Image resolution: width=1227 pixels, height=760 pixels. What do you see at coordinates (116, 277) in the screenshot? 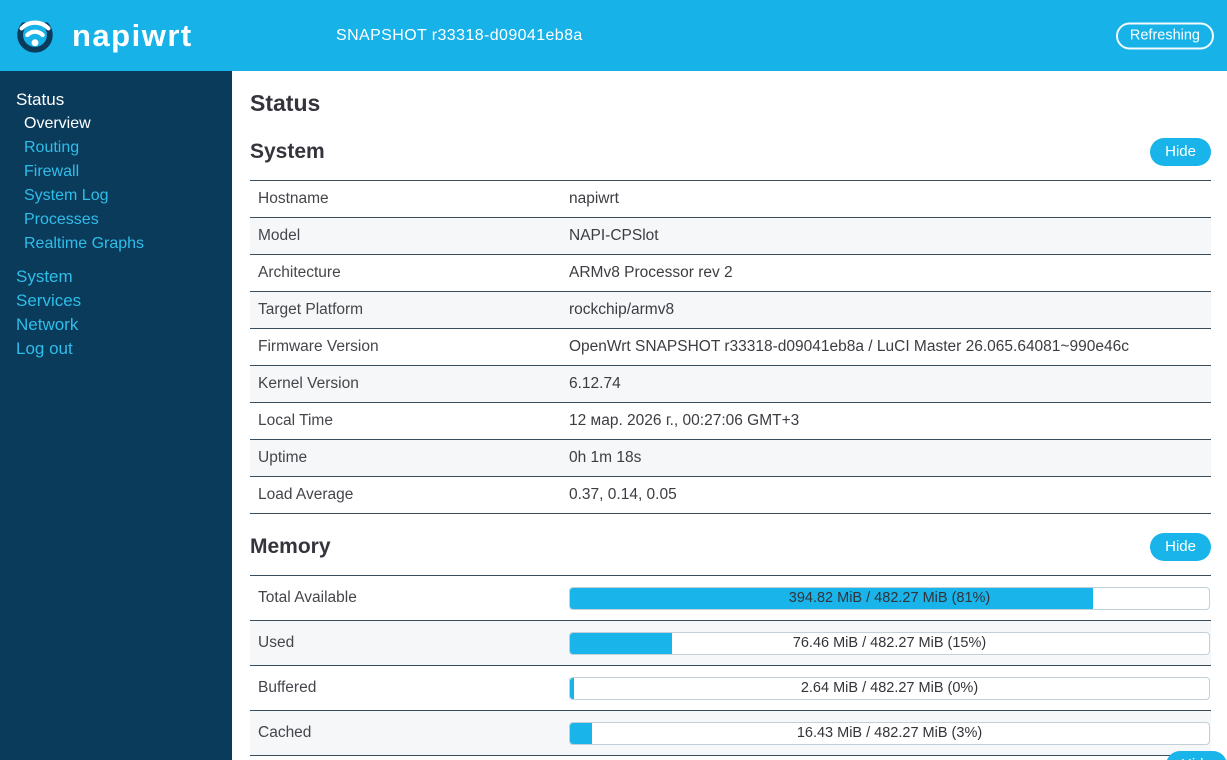
I see `sidebar-item-system: System` at bounding box center [116, 277].